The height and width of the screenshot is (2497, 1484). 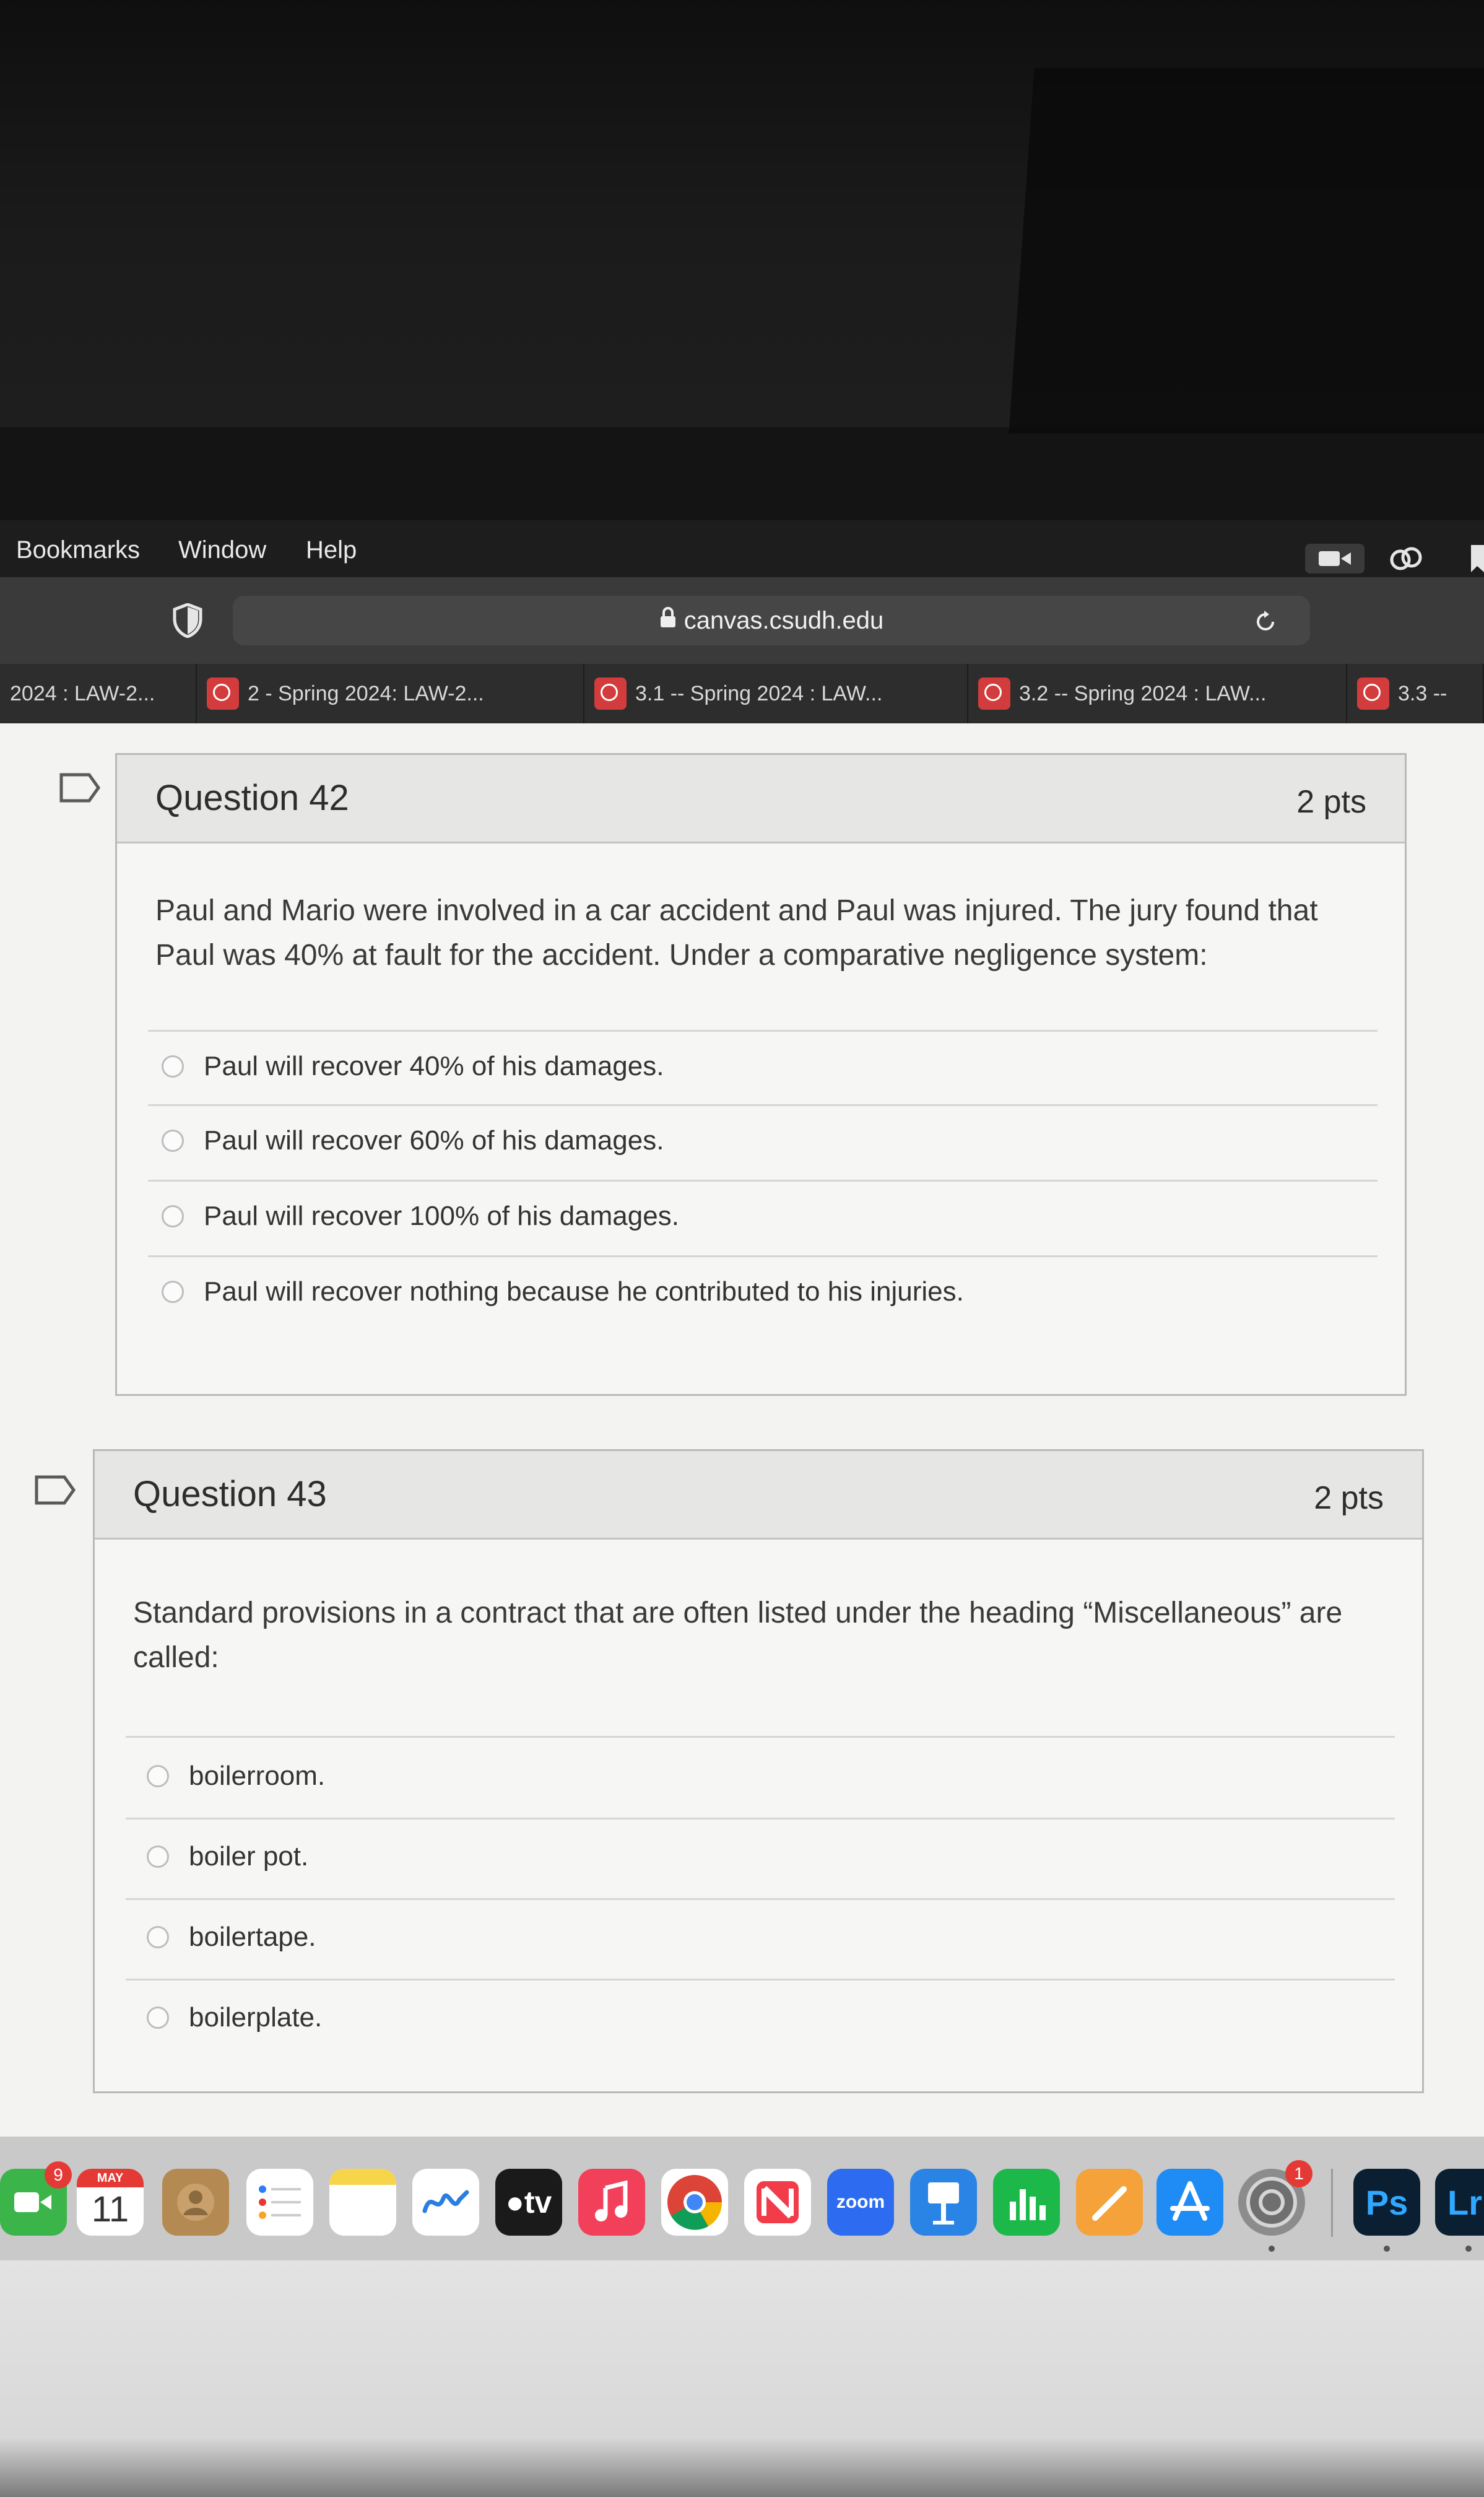 I want to click on answer-label: boiler pot., so click(x=249, y=1856).